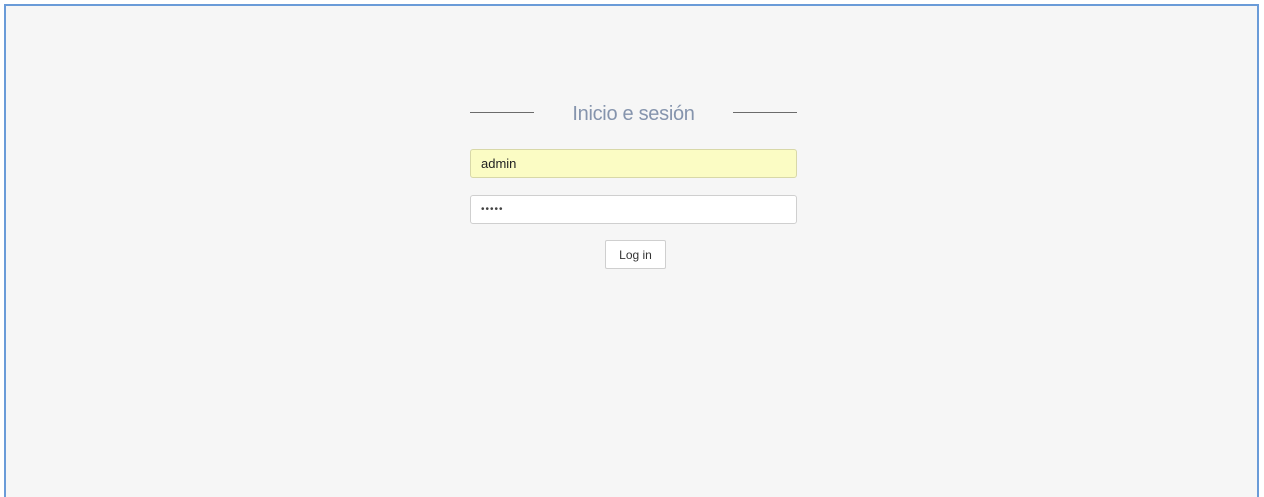 This screenshot has width=1264, height=497. I want to click on heading-divider-left, so click(502, 112).